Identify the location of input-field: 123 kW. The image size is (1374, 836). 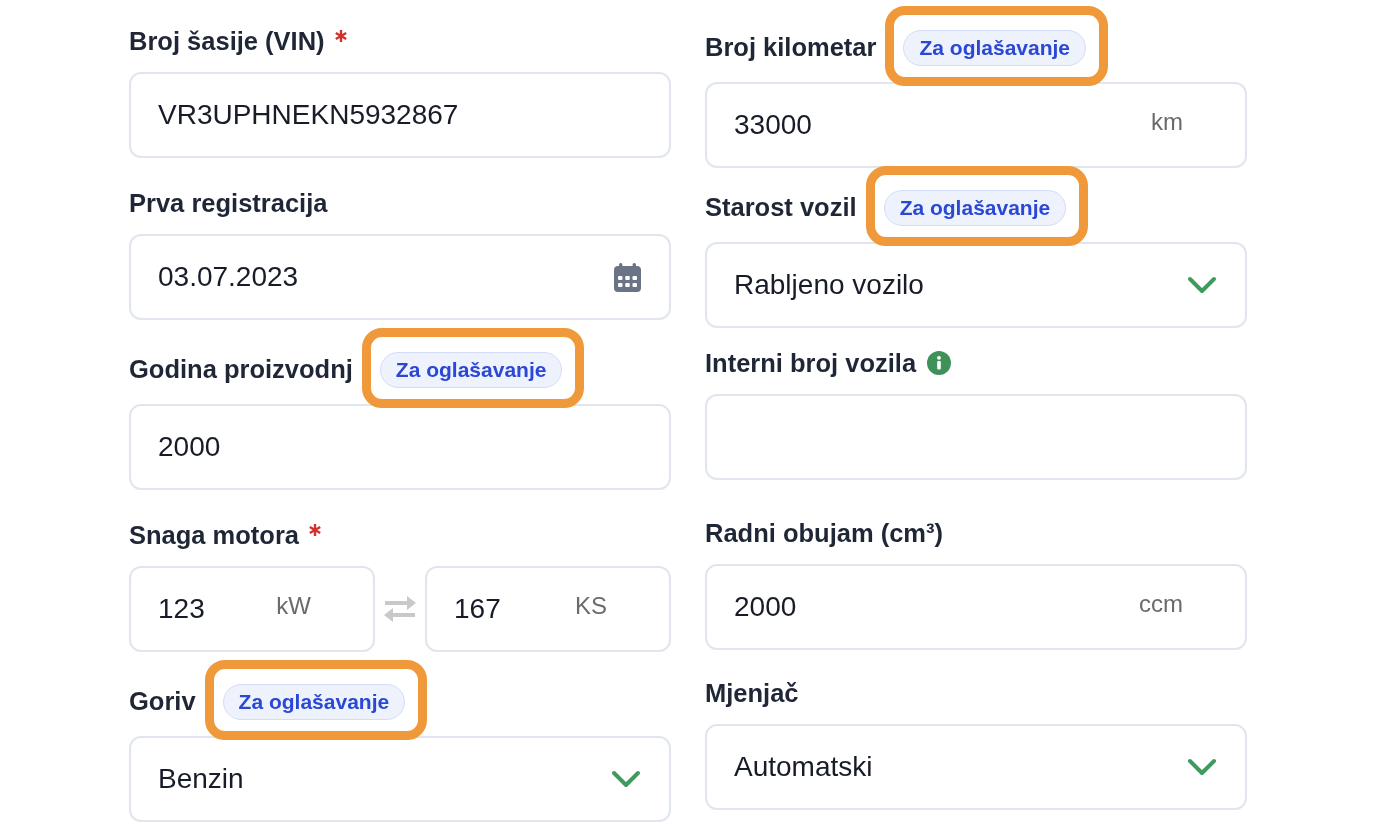
(252, 609).